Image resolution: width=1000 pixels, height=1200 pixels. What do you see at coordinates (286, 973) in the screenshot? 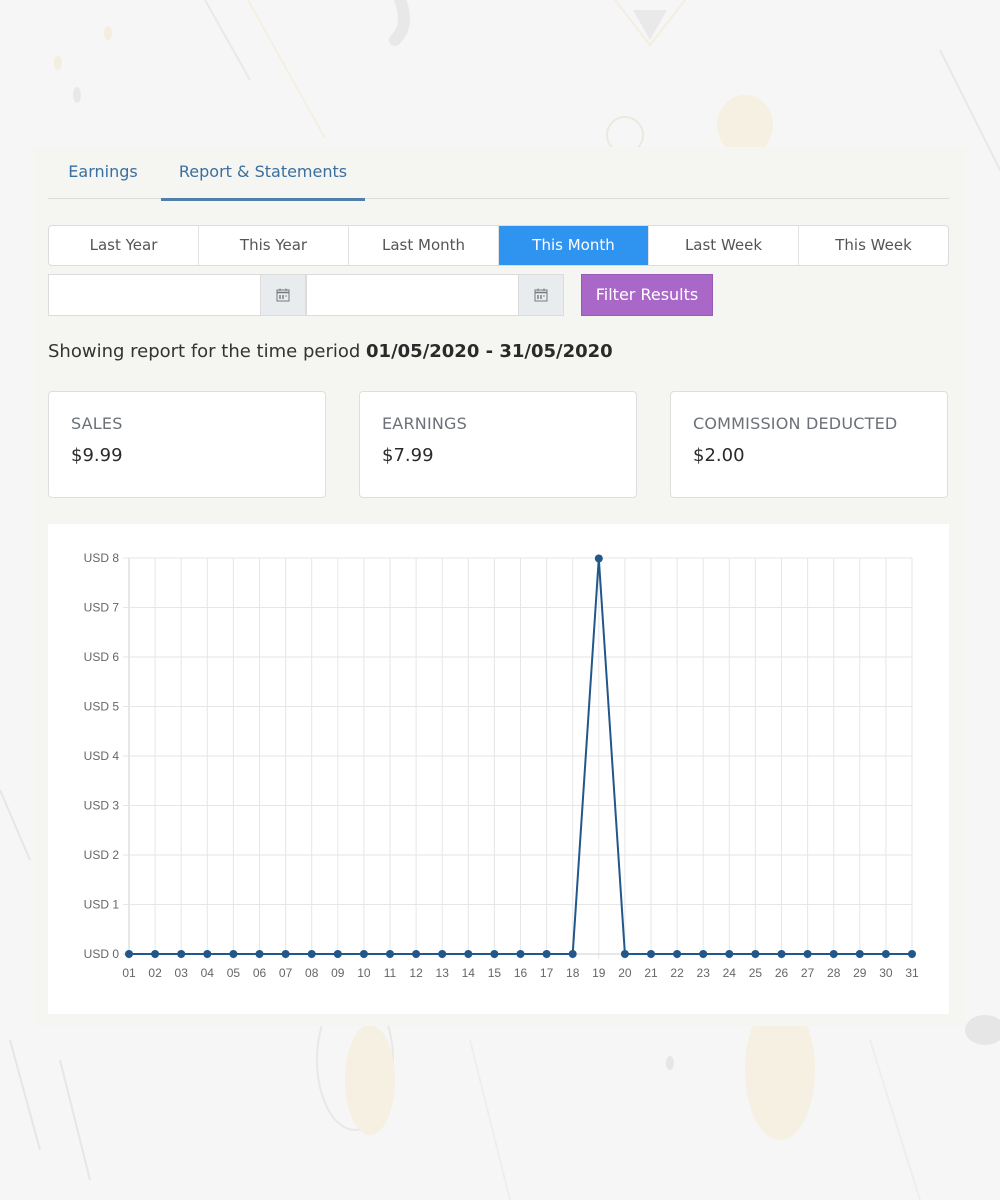
I see `x-tick-label: 07` at bounding box center [286, 973].